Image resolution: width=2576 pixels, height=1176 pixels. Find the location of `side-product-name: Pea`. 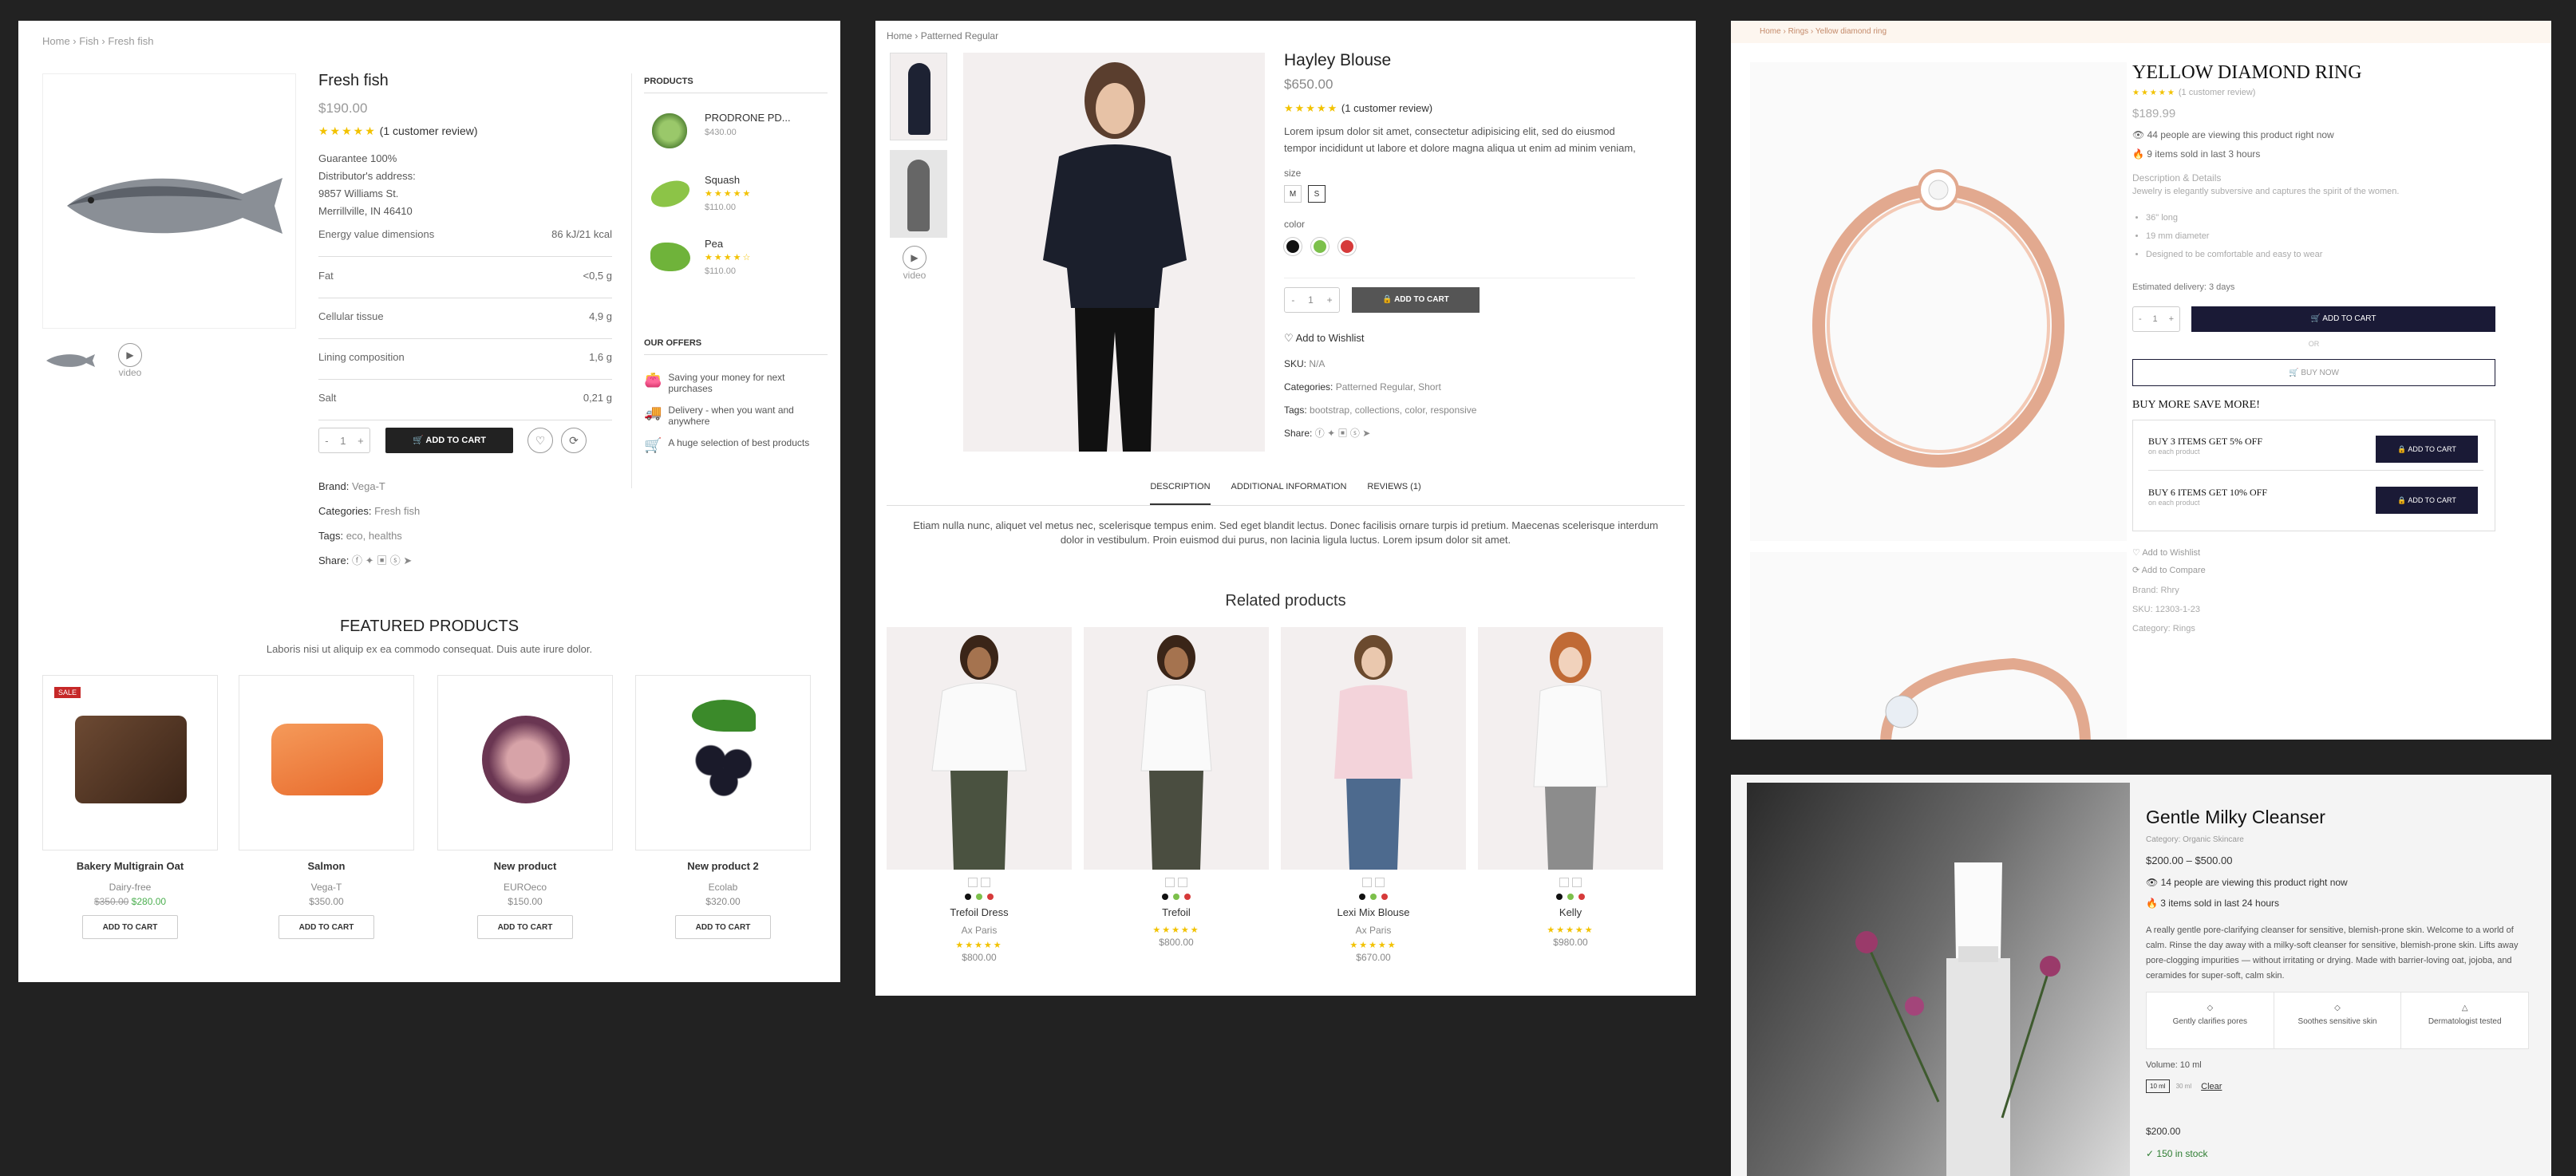

side-product-name: Pea is located at coordinates (714, 244).